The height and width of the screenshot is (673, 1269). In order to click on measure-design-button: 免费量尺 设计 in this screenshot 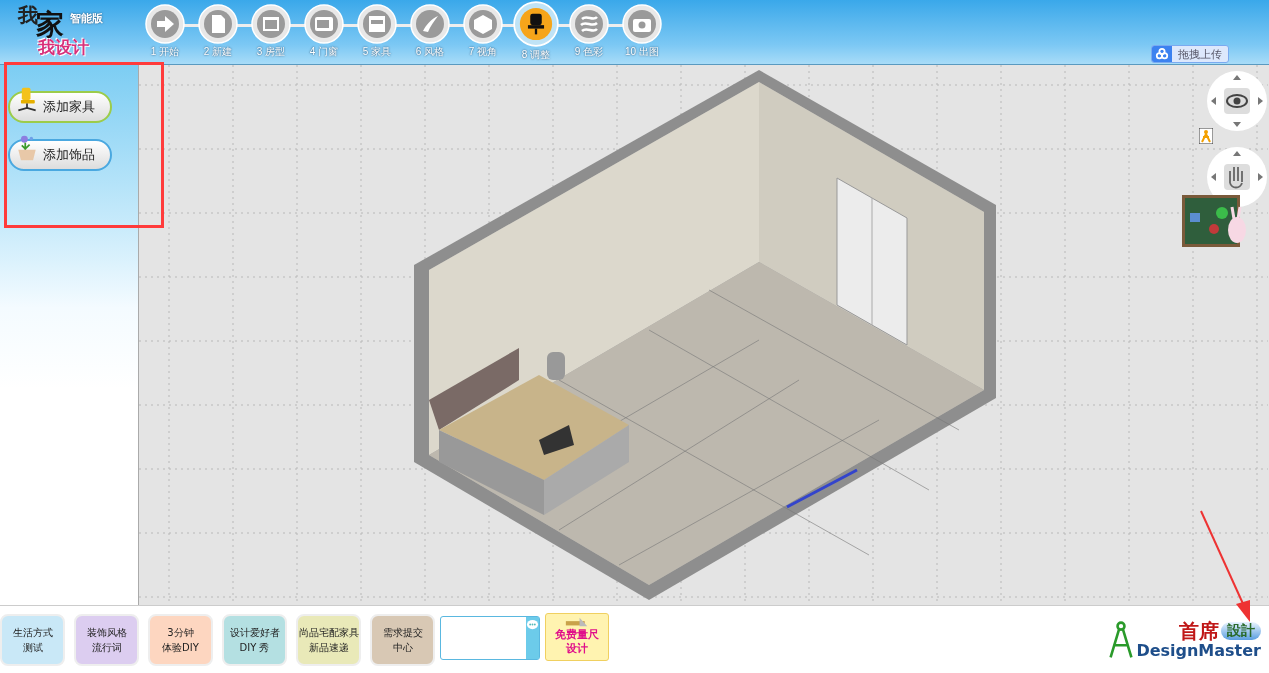, I will do `click(577, 636)`.